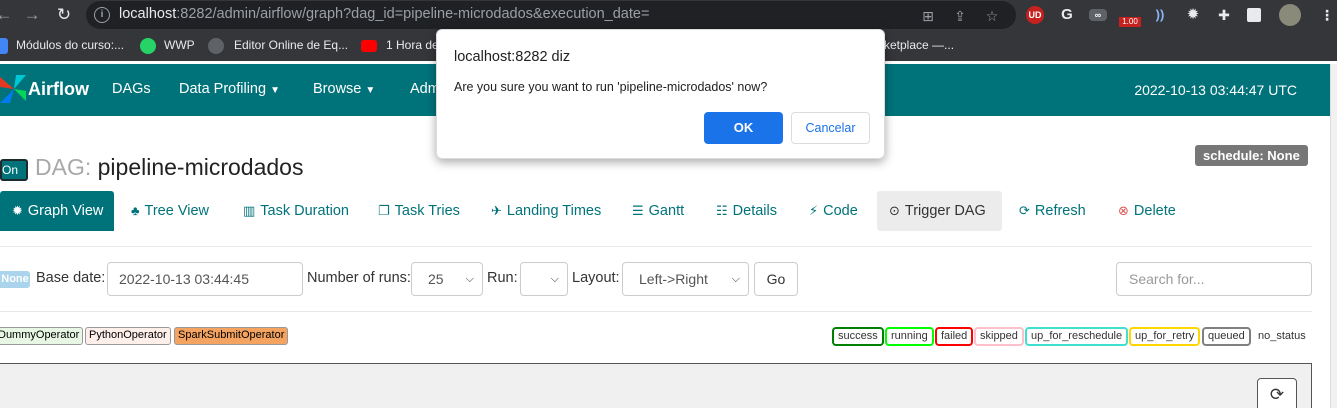  Describe the element at coordinates (1215, 90) in the screenshot. I see `server-clock: 2022-10-13 03:44:47 UTC` at that location.